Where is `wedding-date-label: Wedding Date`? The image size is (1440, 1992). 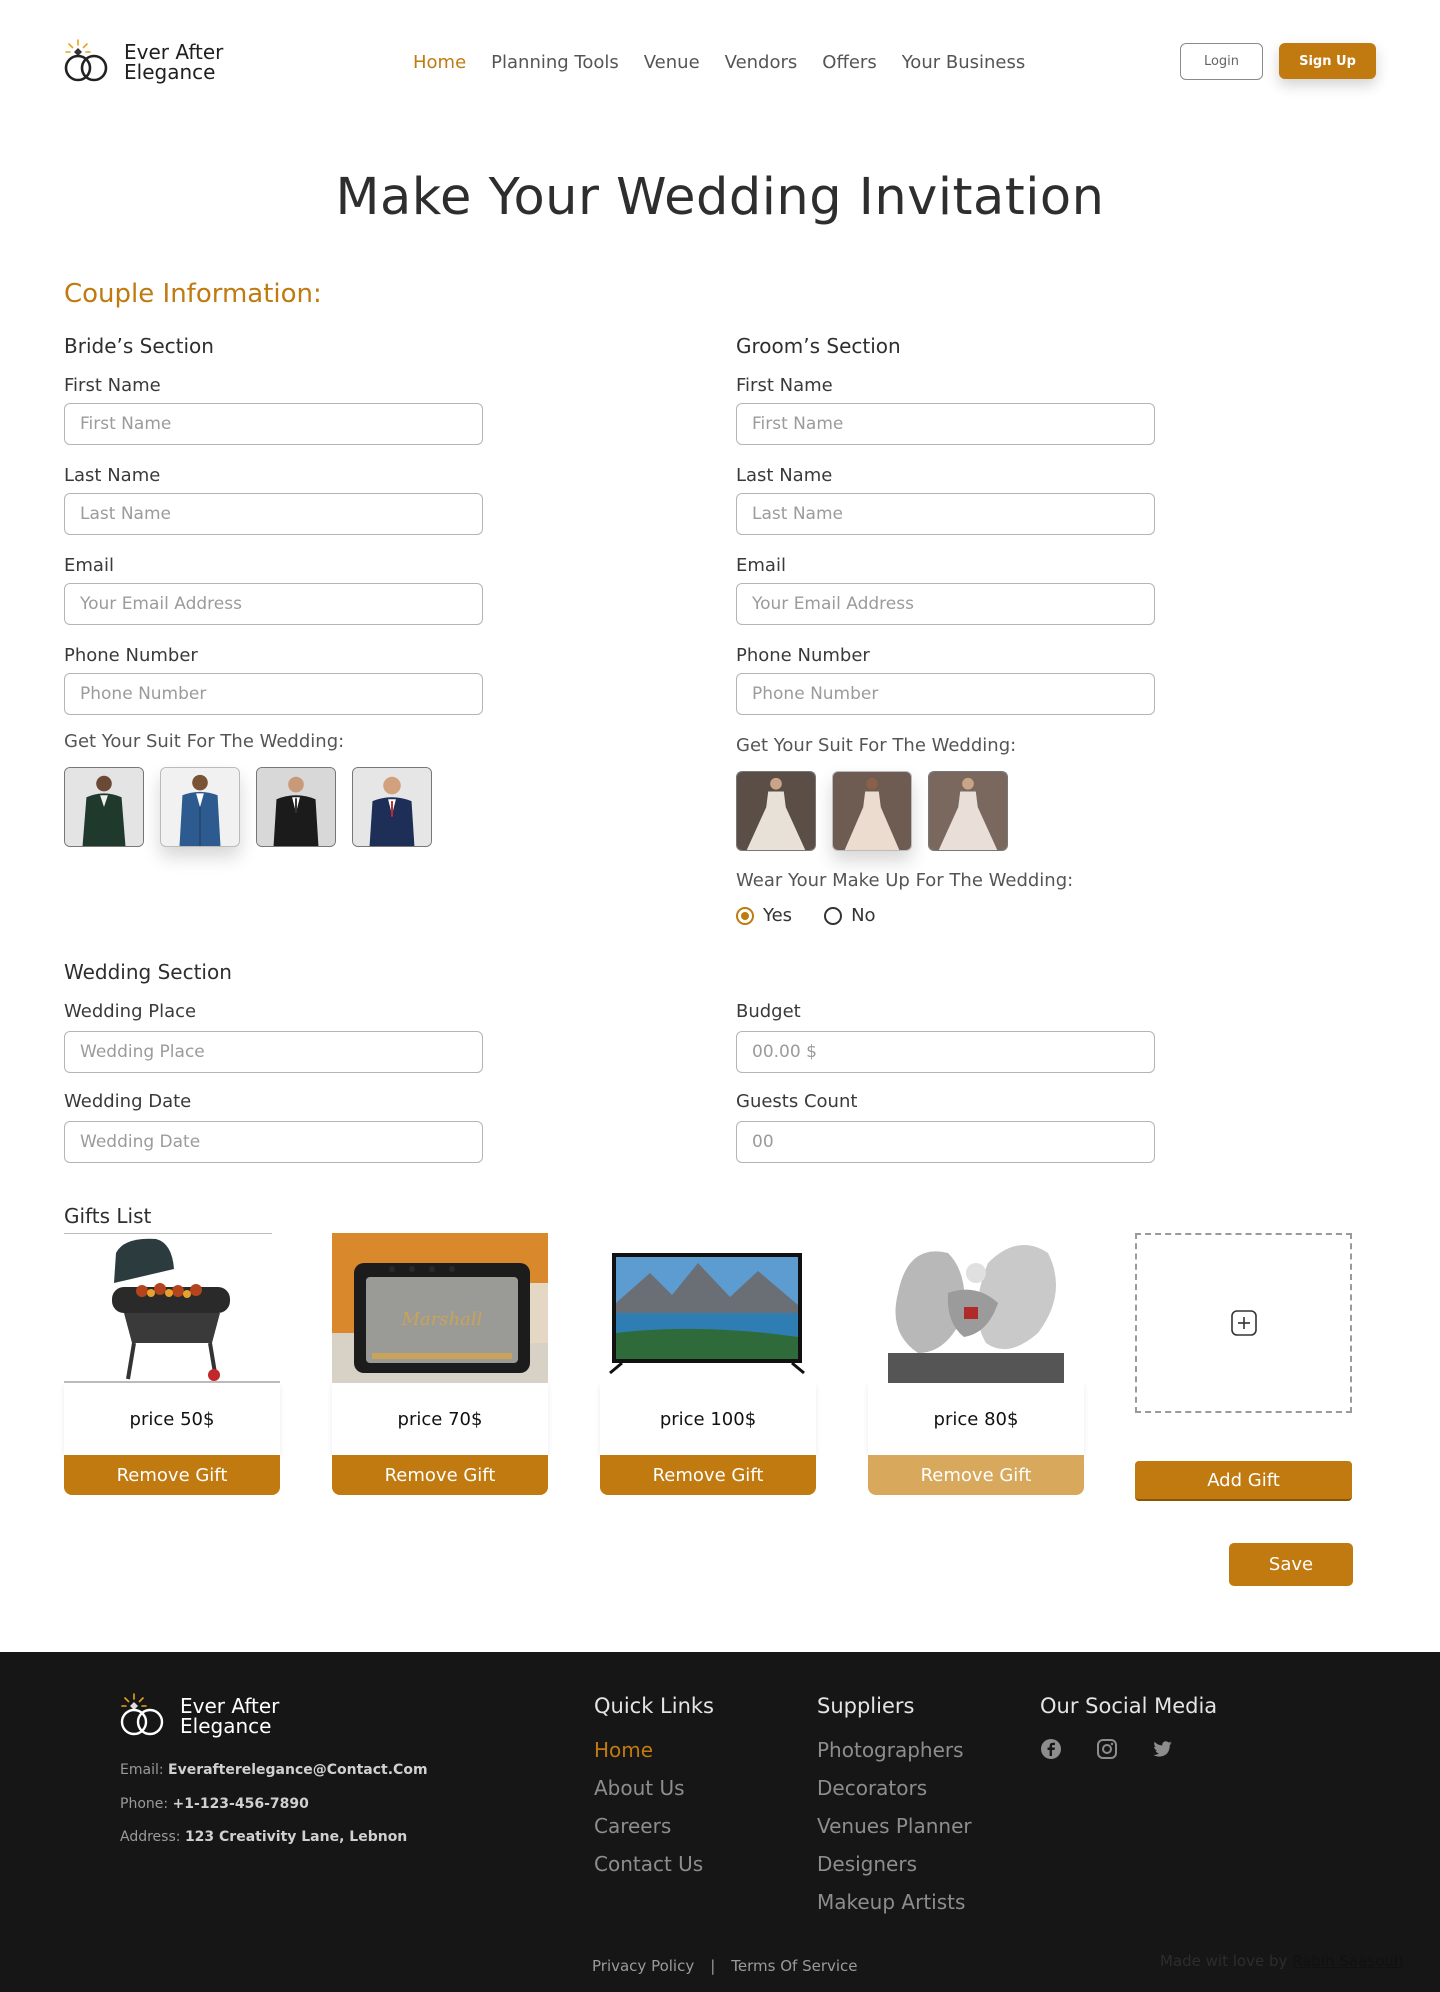 wedding-date-label: Wedding Date is located at coordinates (128, 1101).